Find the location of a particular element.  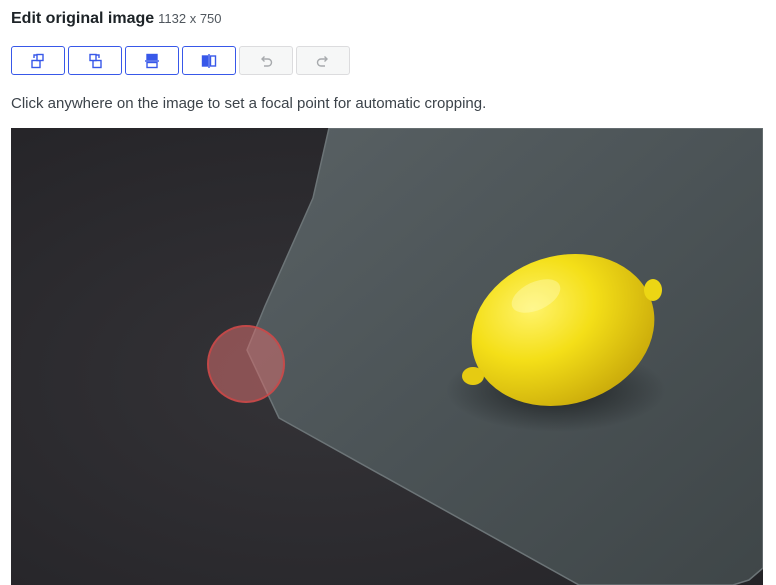

edit-toolbar is located at coordinates (180, 60).